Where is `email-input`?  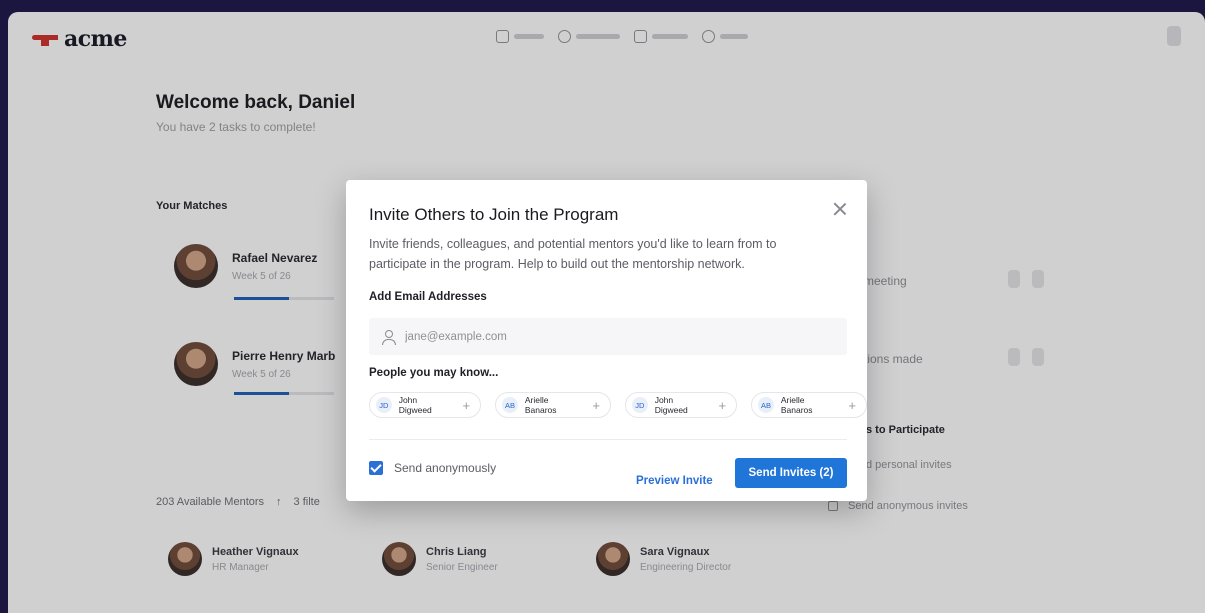
email-input is located at coordinates (615, 336).